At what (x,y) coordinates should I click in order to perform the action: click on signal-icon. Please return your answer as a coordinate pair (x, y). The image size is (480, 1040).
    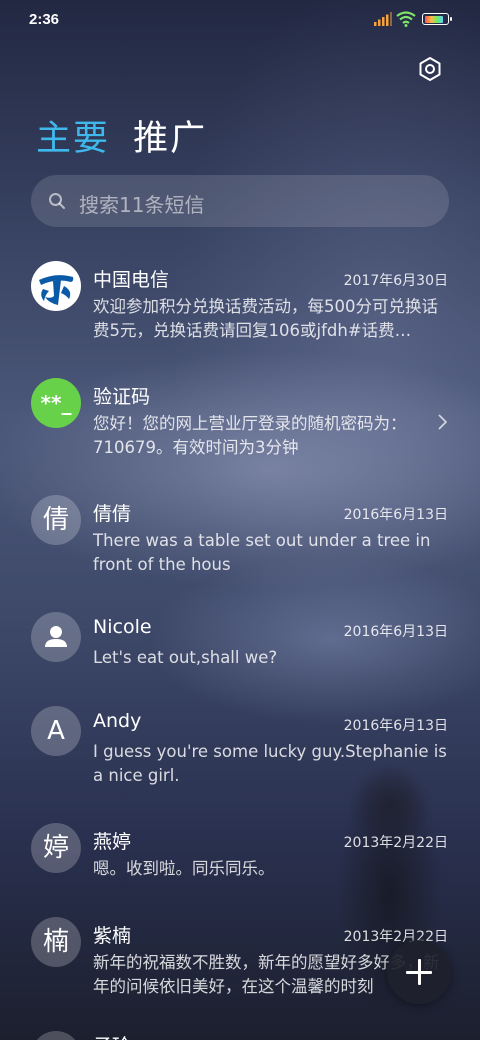
    Looking at the image, I should click on (383, 19).